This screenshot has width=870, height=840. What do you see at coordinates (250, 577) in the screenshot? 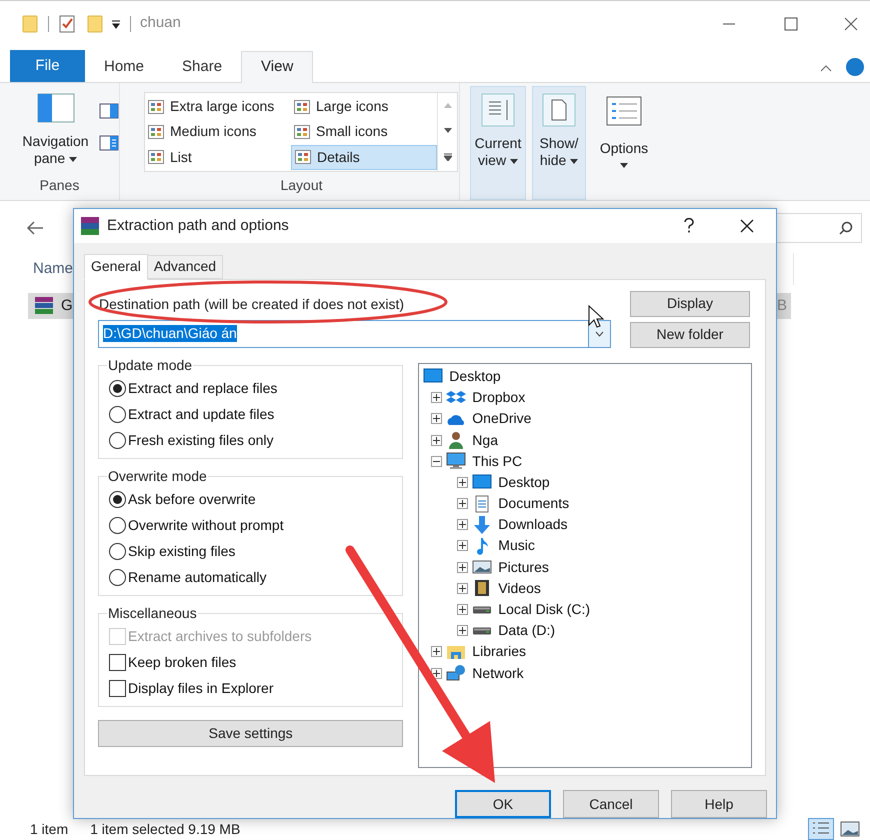
I see `radio-option: Rename automatically` at bounding box center [250, 577].